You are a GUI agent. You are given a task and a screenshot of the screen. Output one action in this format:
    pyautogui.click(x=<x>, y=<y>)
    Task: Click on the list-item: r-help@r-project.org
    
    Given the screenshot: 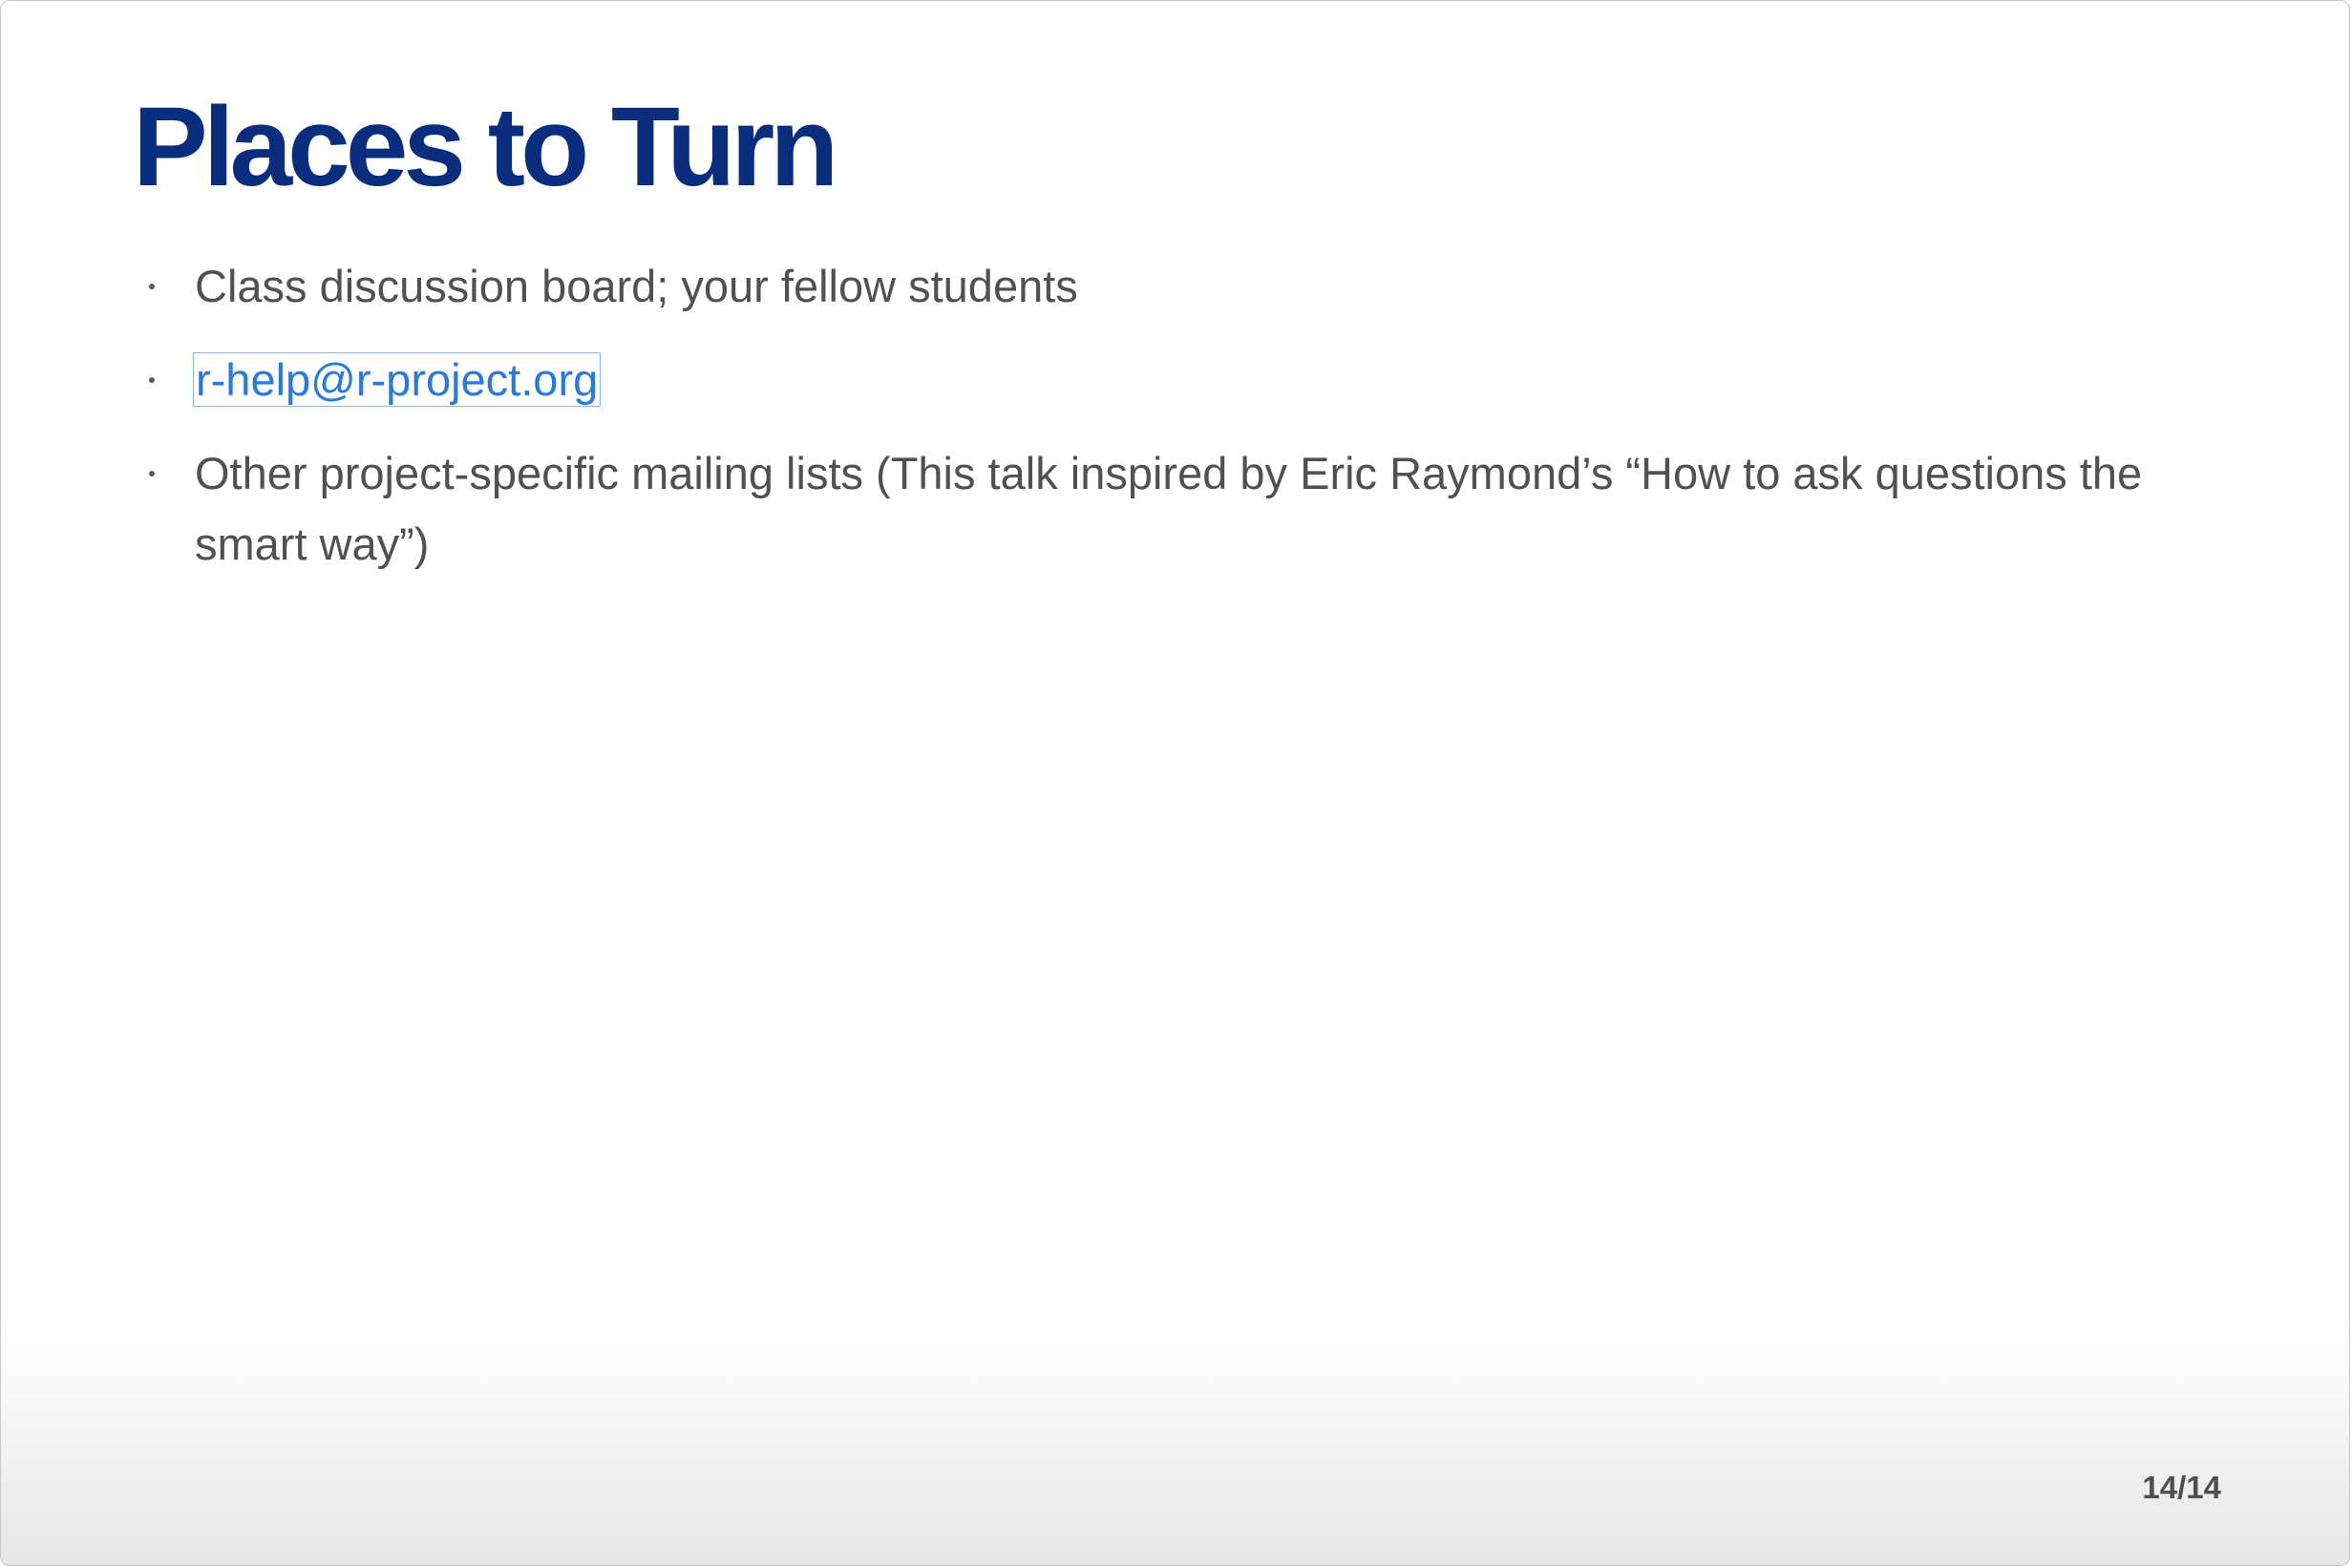 What is the action you would take?
    pyautogui.click(x=1175, y=380)
    